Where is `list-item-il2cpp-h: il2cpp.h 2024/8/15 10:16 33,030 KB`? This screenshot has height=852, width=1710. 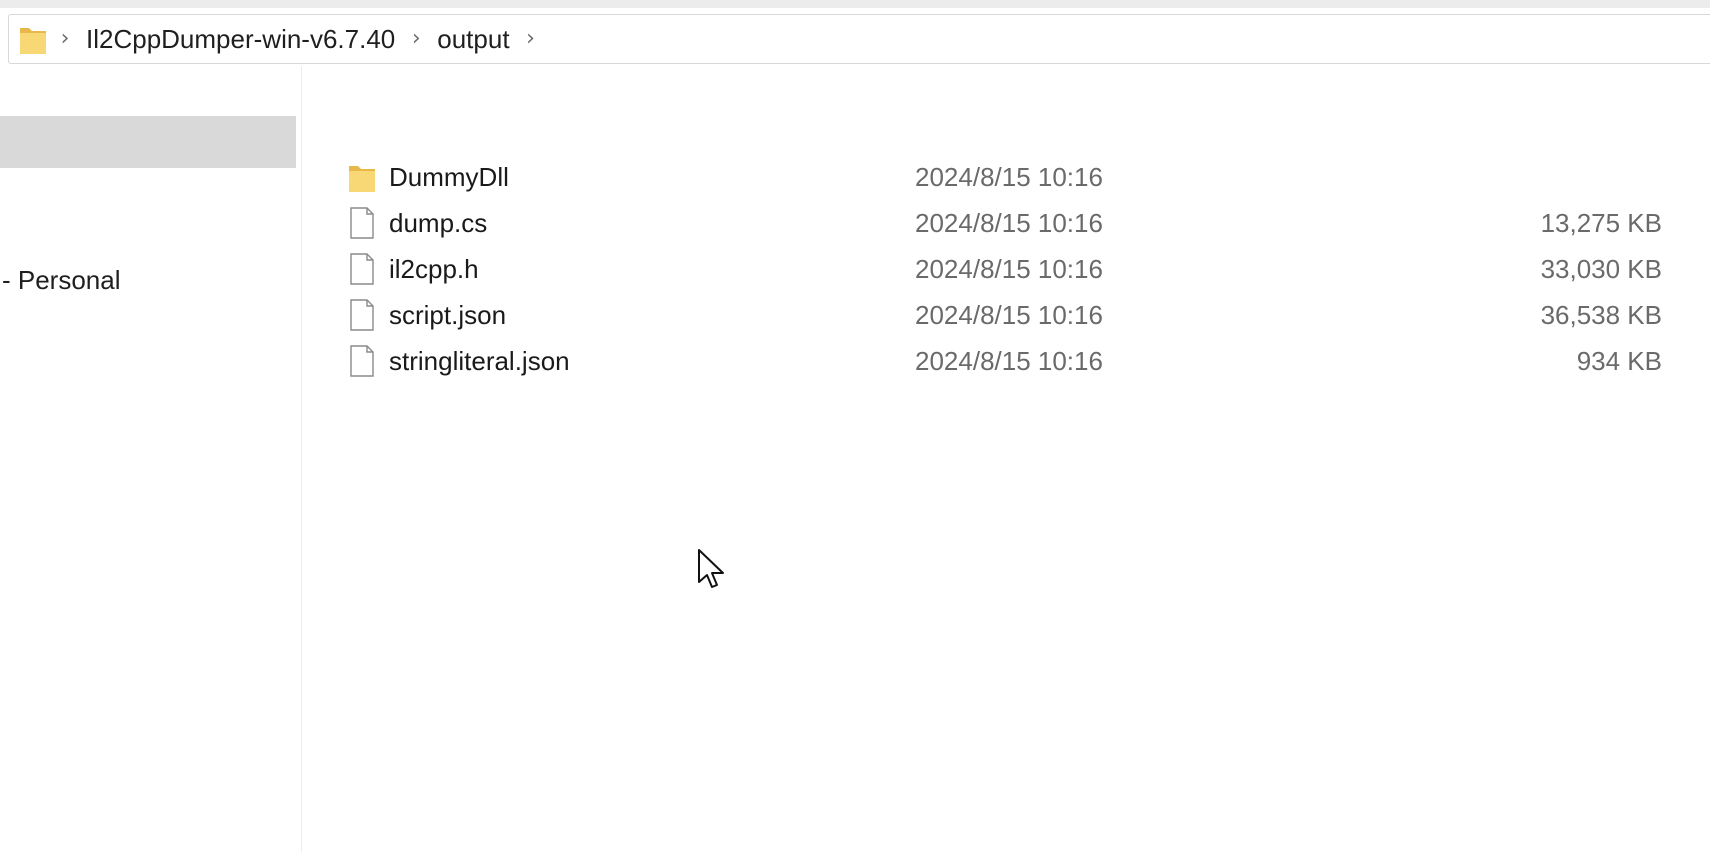
list-item-il2cpp-h: il2cpp.h 2024/8/15 10:16 33,030 KB is located at coordinates (1012, 268).